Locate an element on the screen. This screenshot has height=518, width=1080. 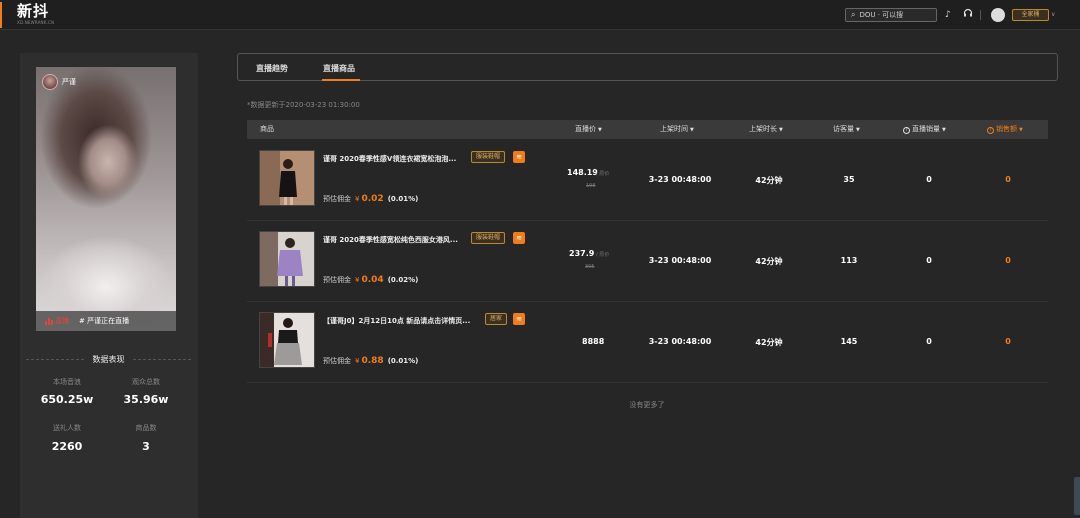
visitor-count: 113 is located at coordinates (849, 260).